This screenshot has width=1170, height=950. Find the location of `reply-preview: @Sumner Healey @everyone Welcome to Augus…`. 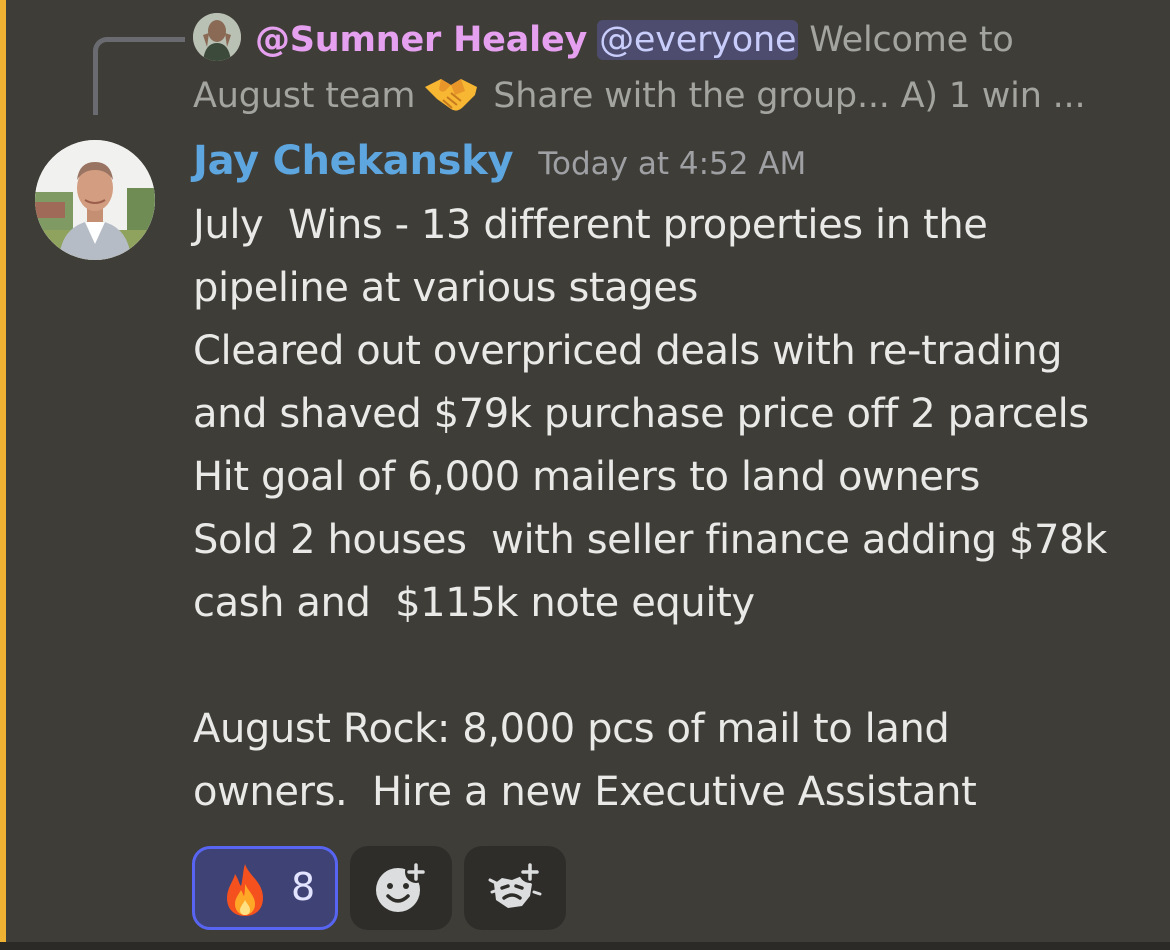

reply-preview: @Sumner Healey @everyone Welcome to Augus… is located at coordinates (673, 68).